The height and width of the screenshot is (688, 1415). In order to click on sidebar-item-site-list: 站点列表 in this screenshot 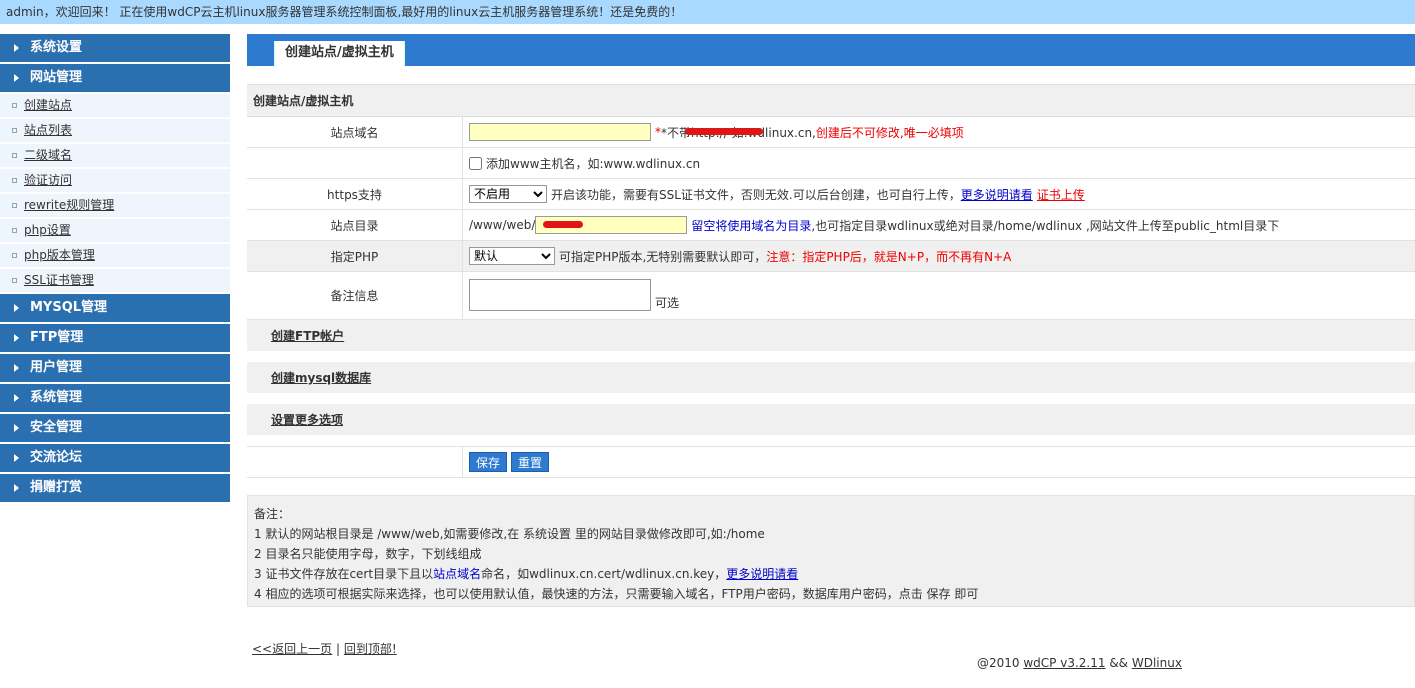, I will do `click(115, 130)`.